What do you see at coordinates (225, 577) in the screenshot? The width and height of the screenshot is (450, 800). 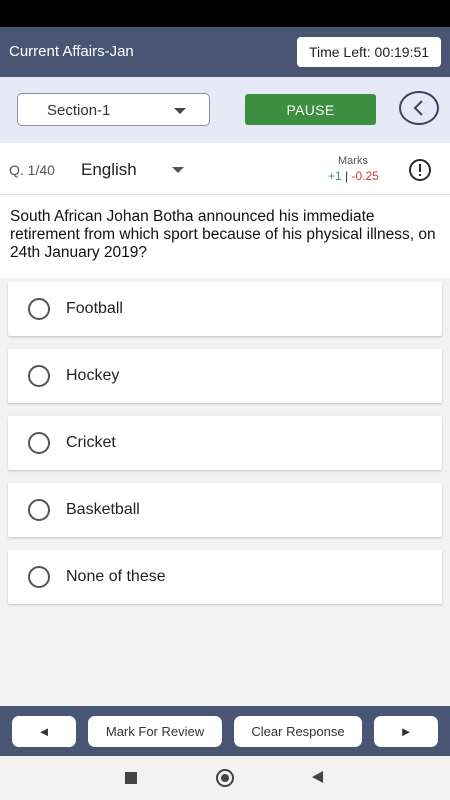 I see `option-item: None of these` at bounding box center [225, 577].